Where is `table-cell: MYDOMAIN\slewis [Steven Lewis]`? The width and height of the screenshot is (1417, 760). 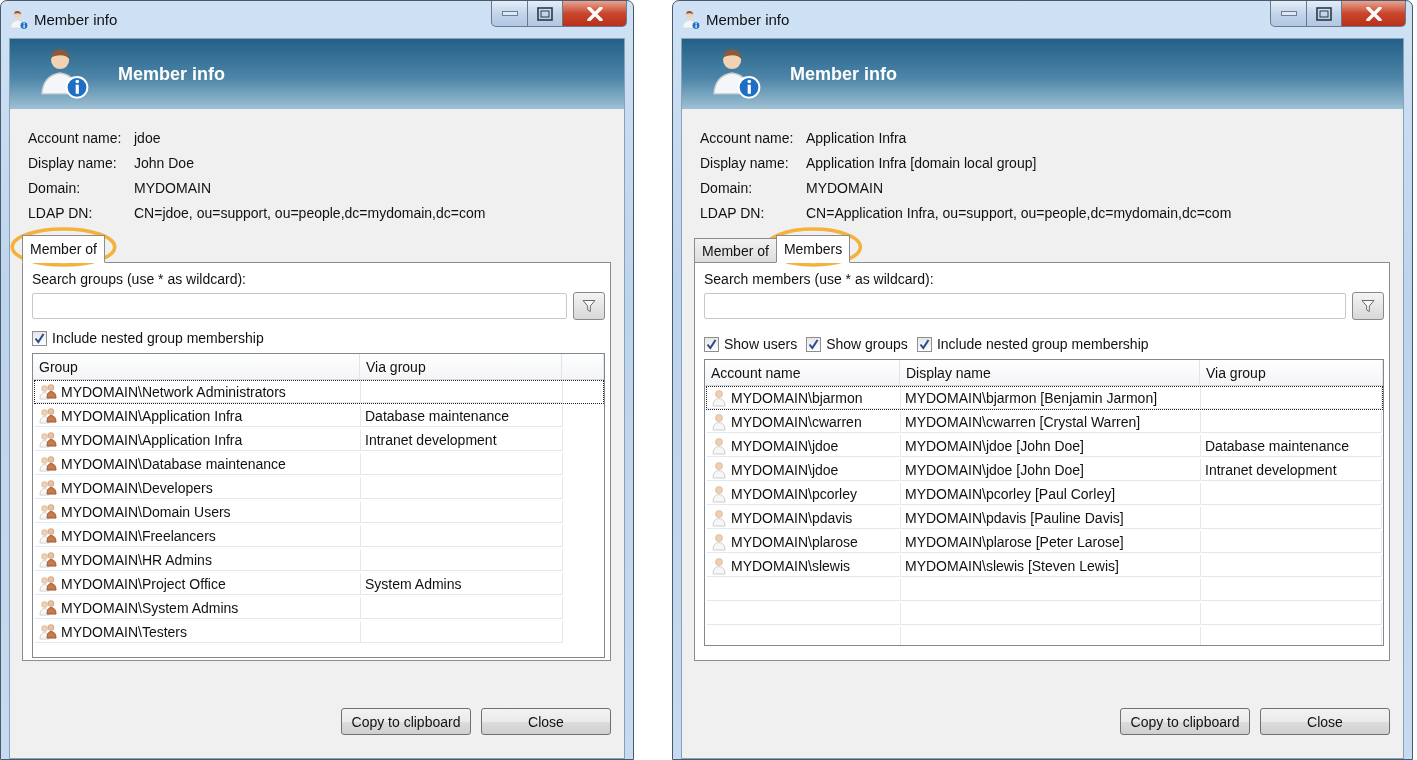 table-cell: MYDOMAIN\slewis [Steven Lewis] is located at coordinates (1012, 565).